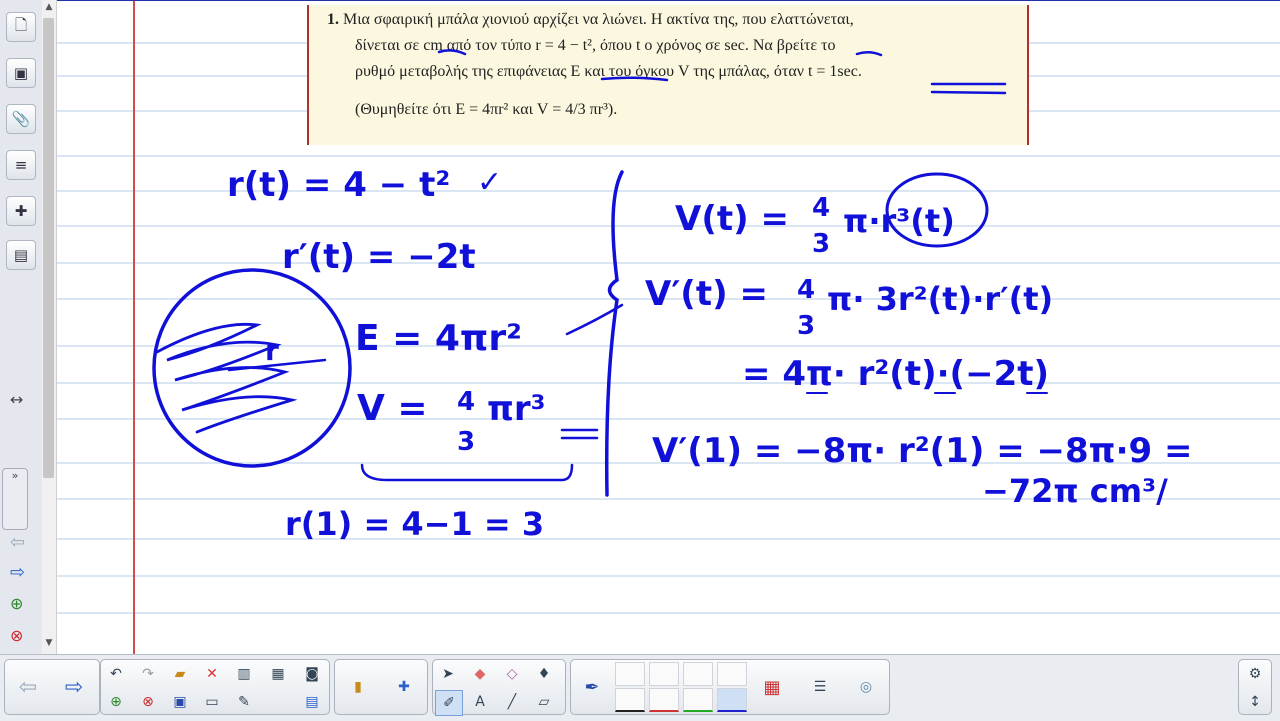 This screenshot has height=721, width=1280. What do you see at coordinates (698, 700) in the screenshot?
I see `pen-swatch-green` at bounding box center [698, 700].